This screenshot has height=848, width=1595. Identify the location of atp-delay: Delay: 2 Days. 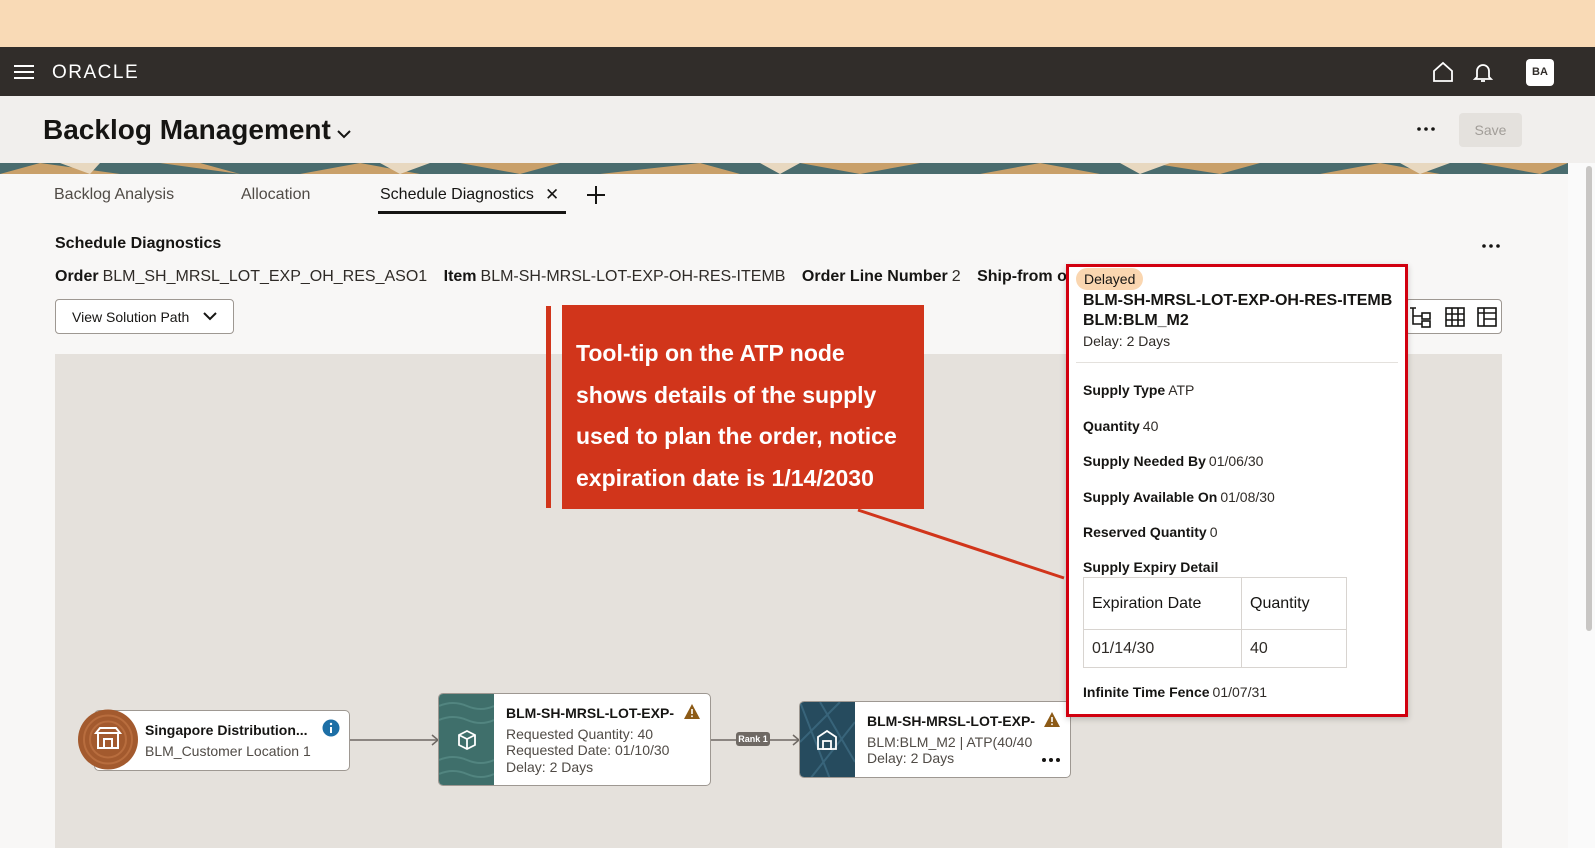
(911, 758).